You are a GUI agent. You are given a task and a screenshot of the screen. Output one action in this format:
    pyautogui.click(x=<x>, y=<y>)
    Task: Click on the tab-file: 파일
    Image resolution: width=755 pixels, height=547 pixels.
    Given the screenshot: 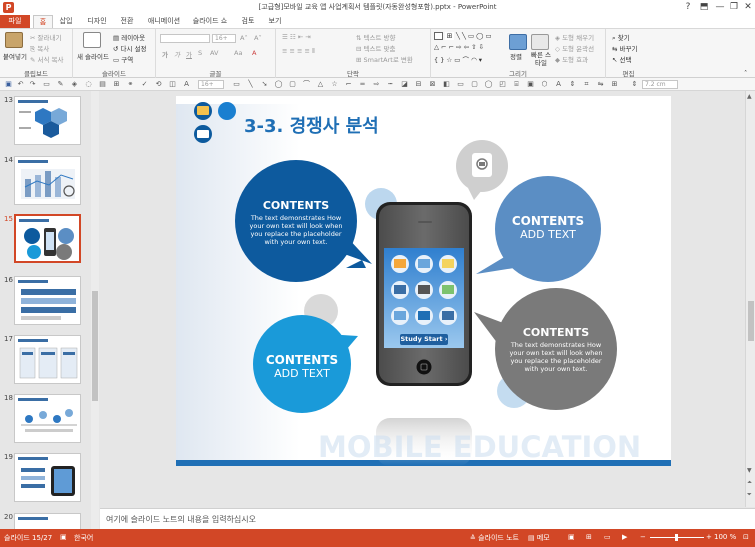 What is the action you would take?
    pyautogui.click(x=15, y=21)
    